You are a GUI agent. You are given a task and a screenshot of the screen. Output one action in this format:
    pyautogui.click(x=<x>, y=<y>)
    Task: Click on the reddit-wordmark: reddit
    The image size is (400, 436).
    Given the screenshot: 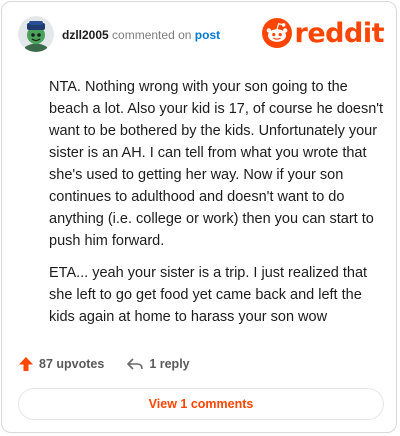 What is the action you would take?
    pyautogui.click(x=339, y=33)
    